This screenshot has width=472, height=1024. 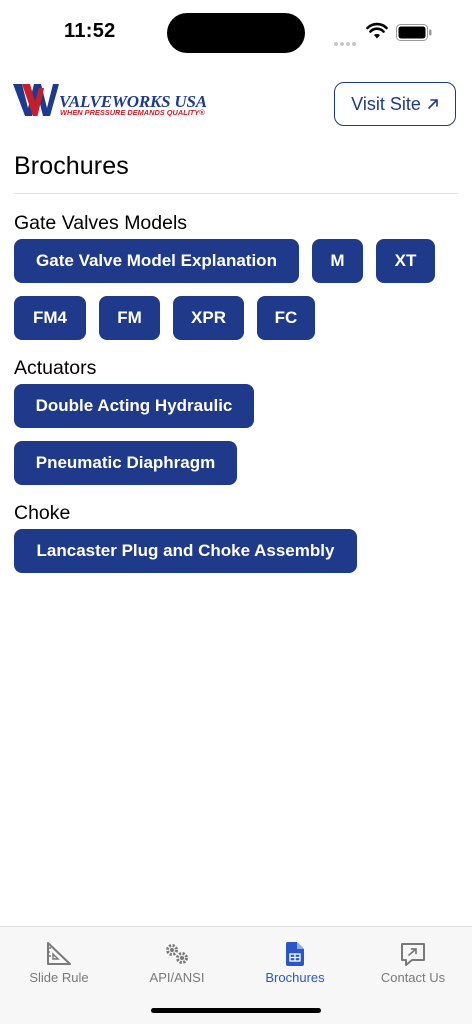 What do you see at coordinates (386, 103) in the screenshot?
I see `visit-site-label: Visit Site` at bounding box center [386, 103].